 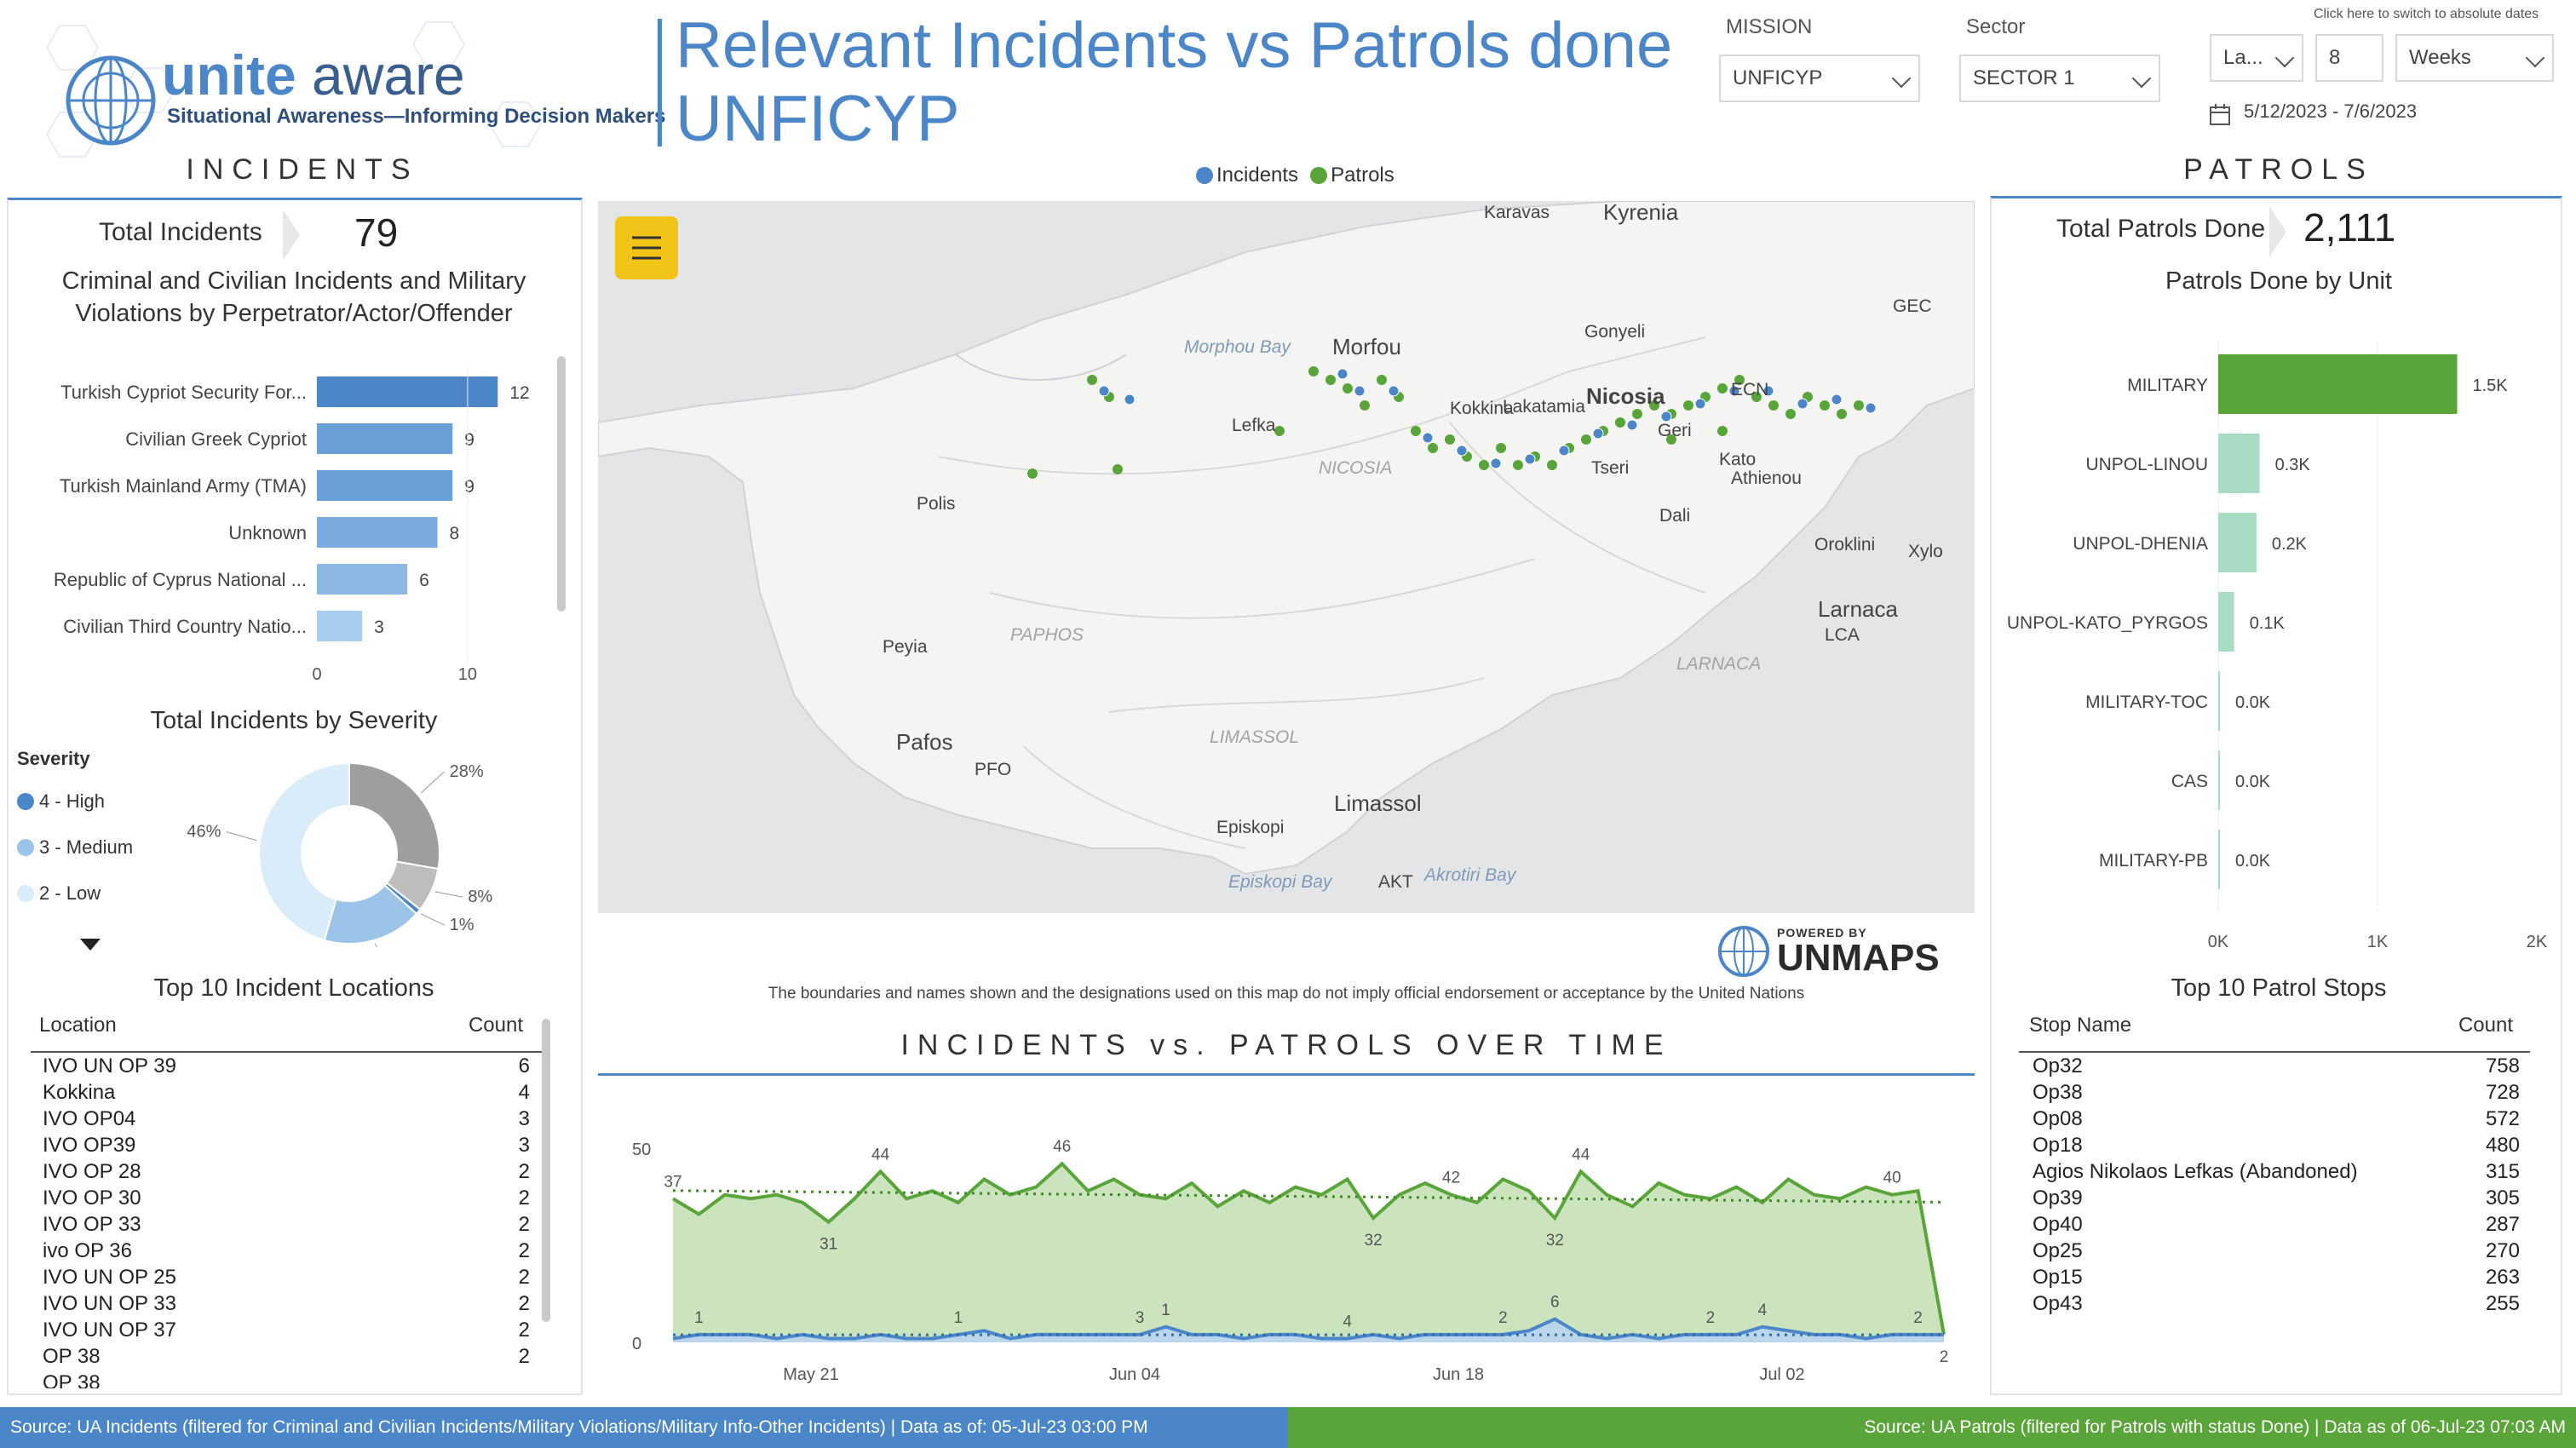 What do you see at coordinates (1544, 407) in the screenshot?
I see `map-place-label: Lakatamia` at bounding box center [1544, 407].